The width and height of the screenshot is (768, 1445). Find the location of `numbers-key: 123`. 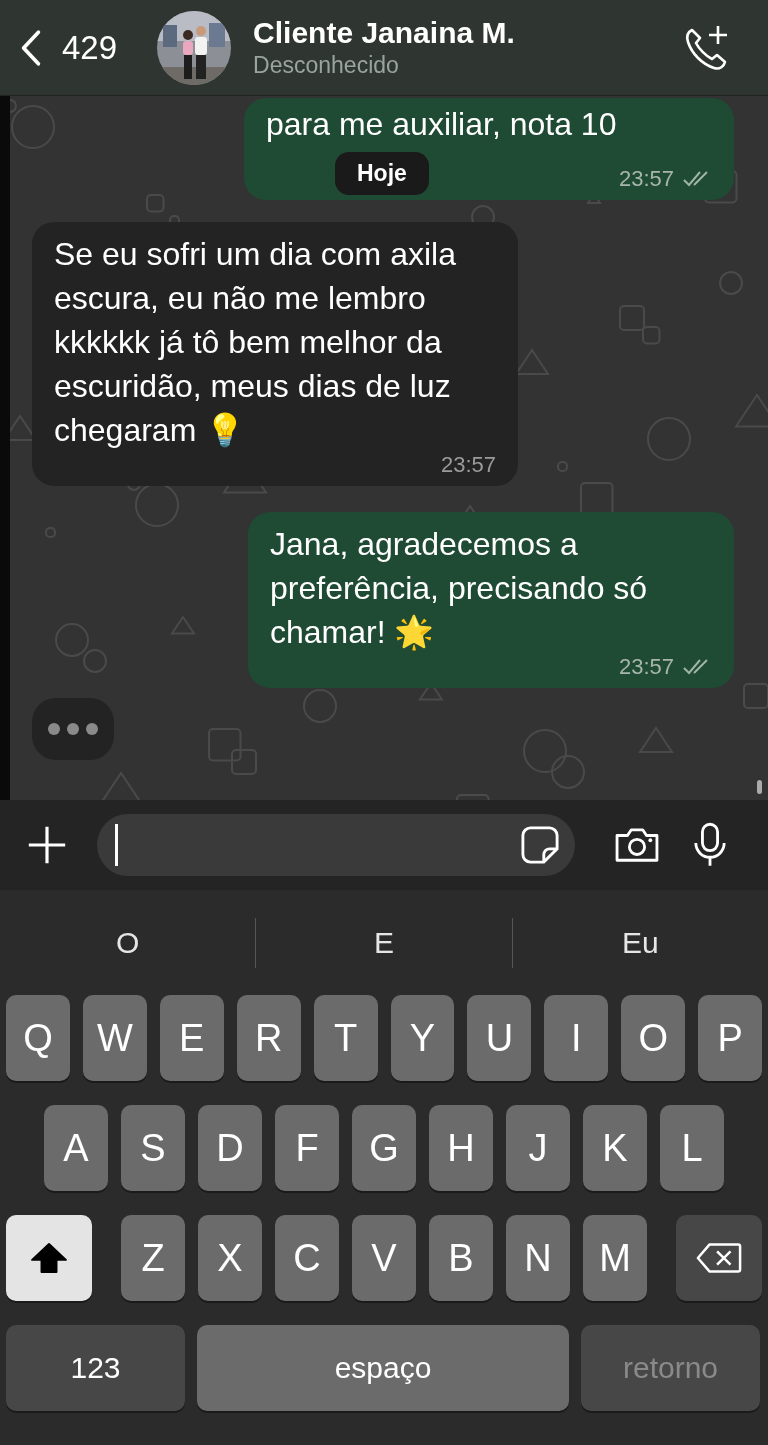

numbers-key: 123 is located at coordinates (95, 1368).